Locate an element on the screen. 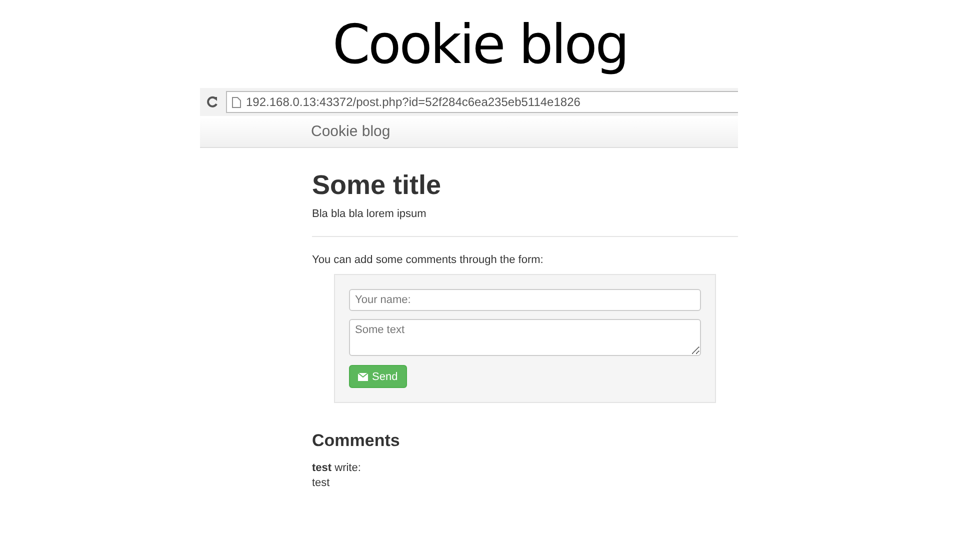 Image resolution: width=960 pixels, height=540 pixels. slide-title: Cookie blog is located at coordinates (480, 45).